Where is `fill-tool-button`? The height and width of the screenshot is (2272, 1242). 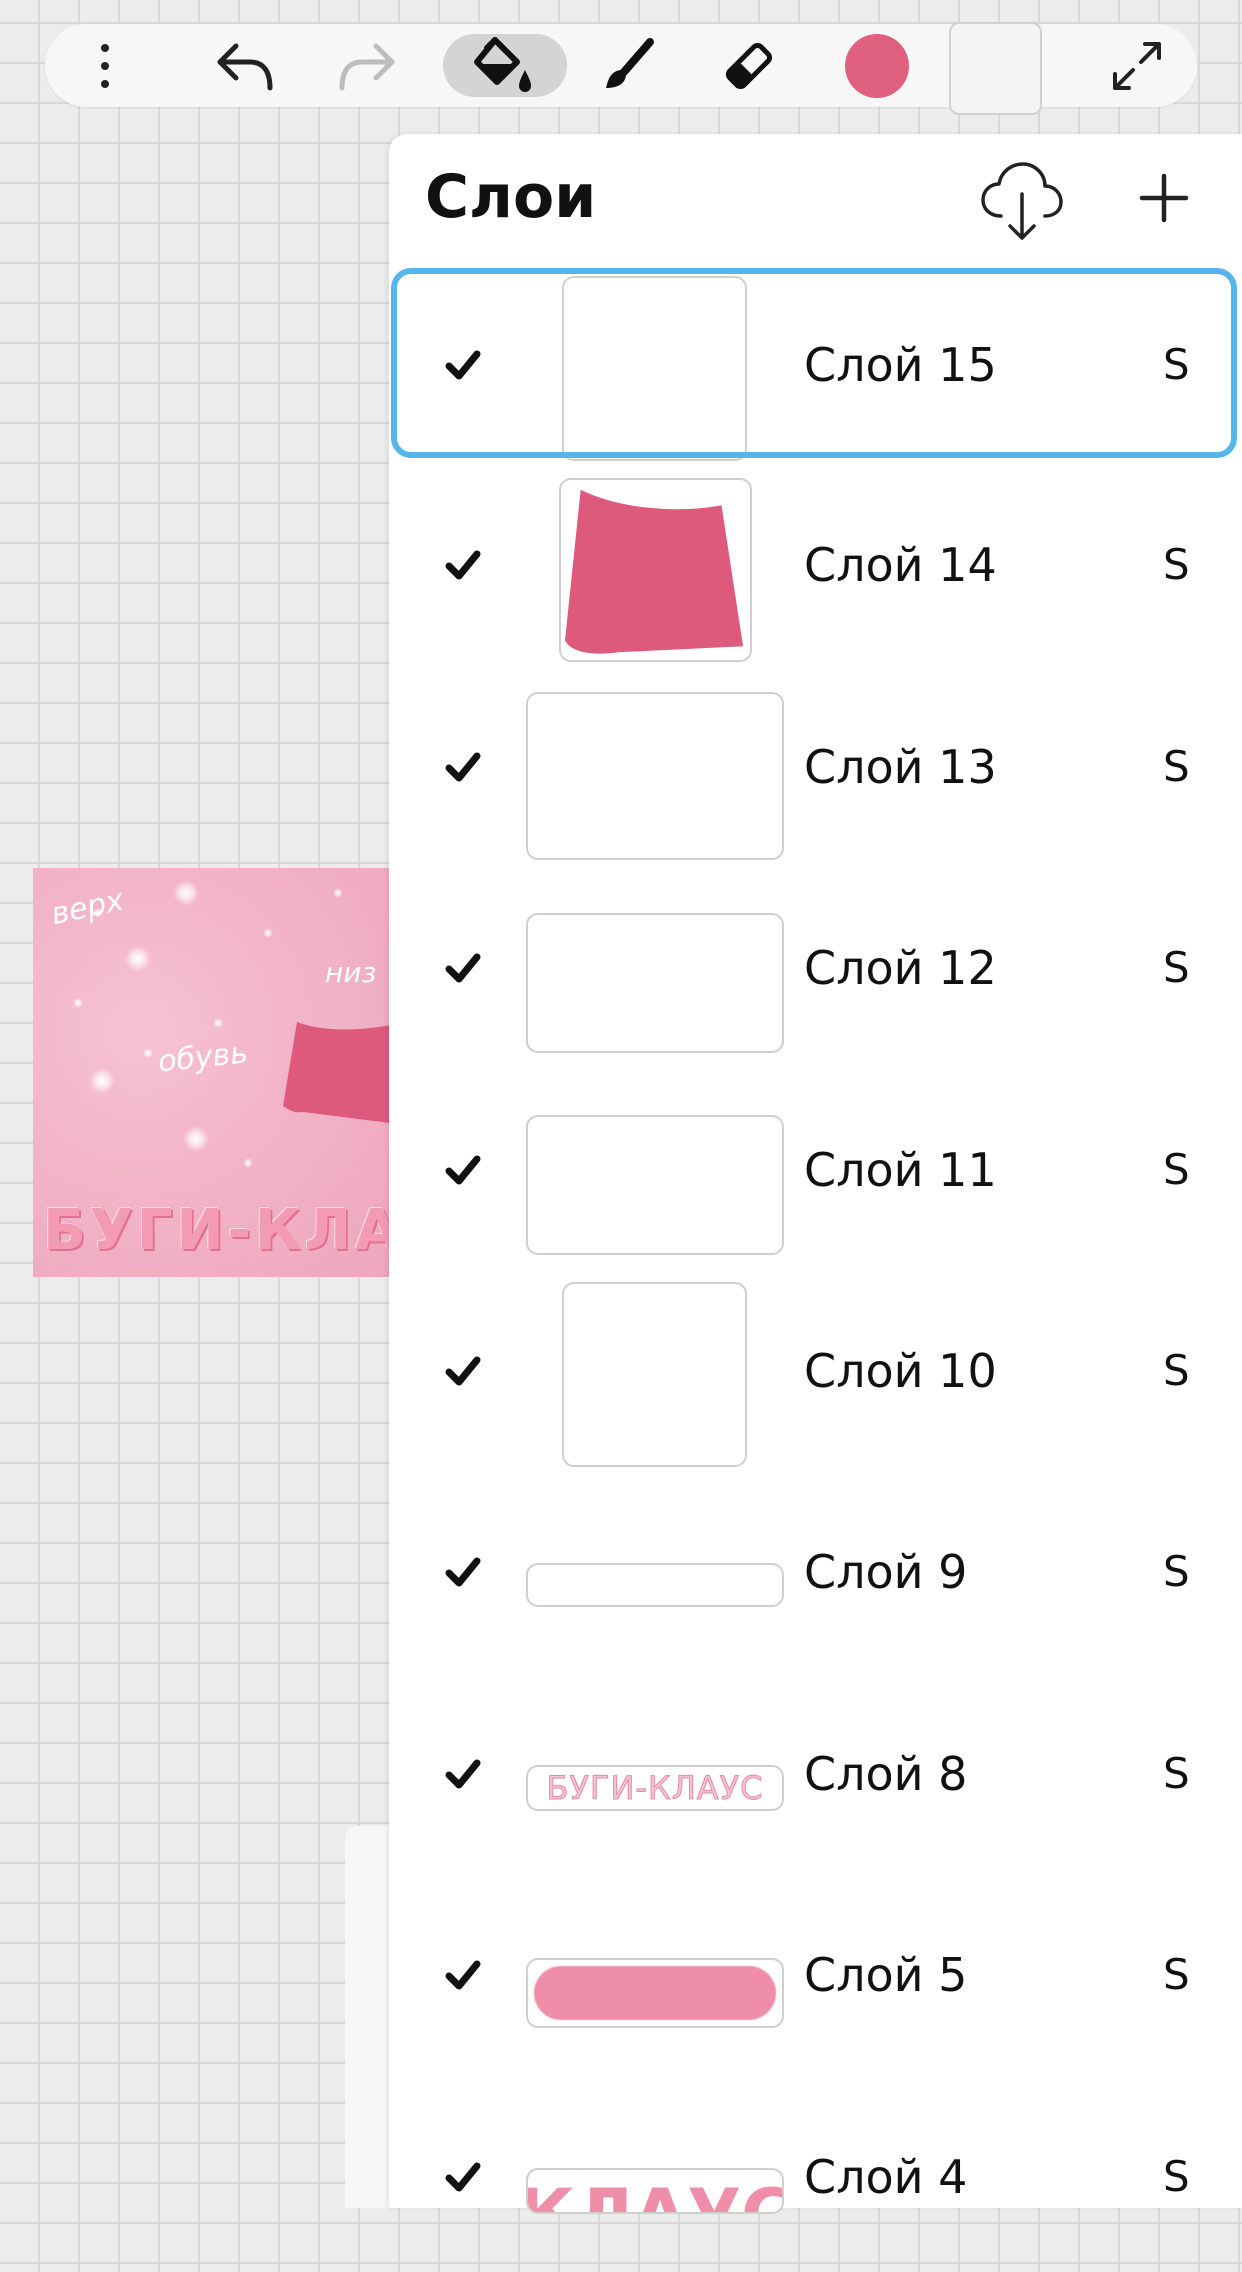
fill-tool-button is located at coordinates (505, 65).